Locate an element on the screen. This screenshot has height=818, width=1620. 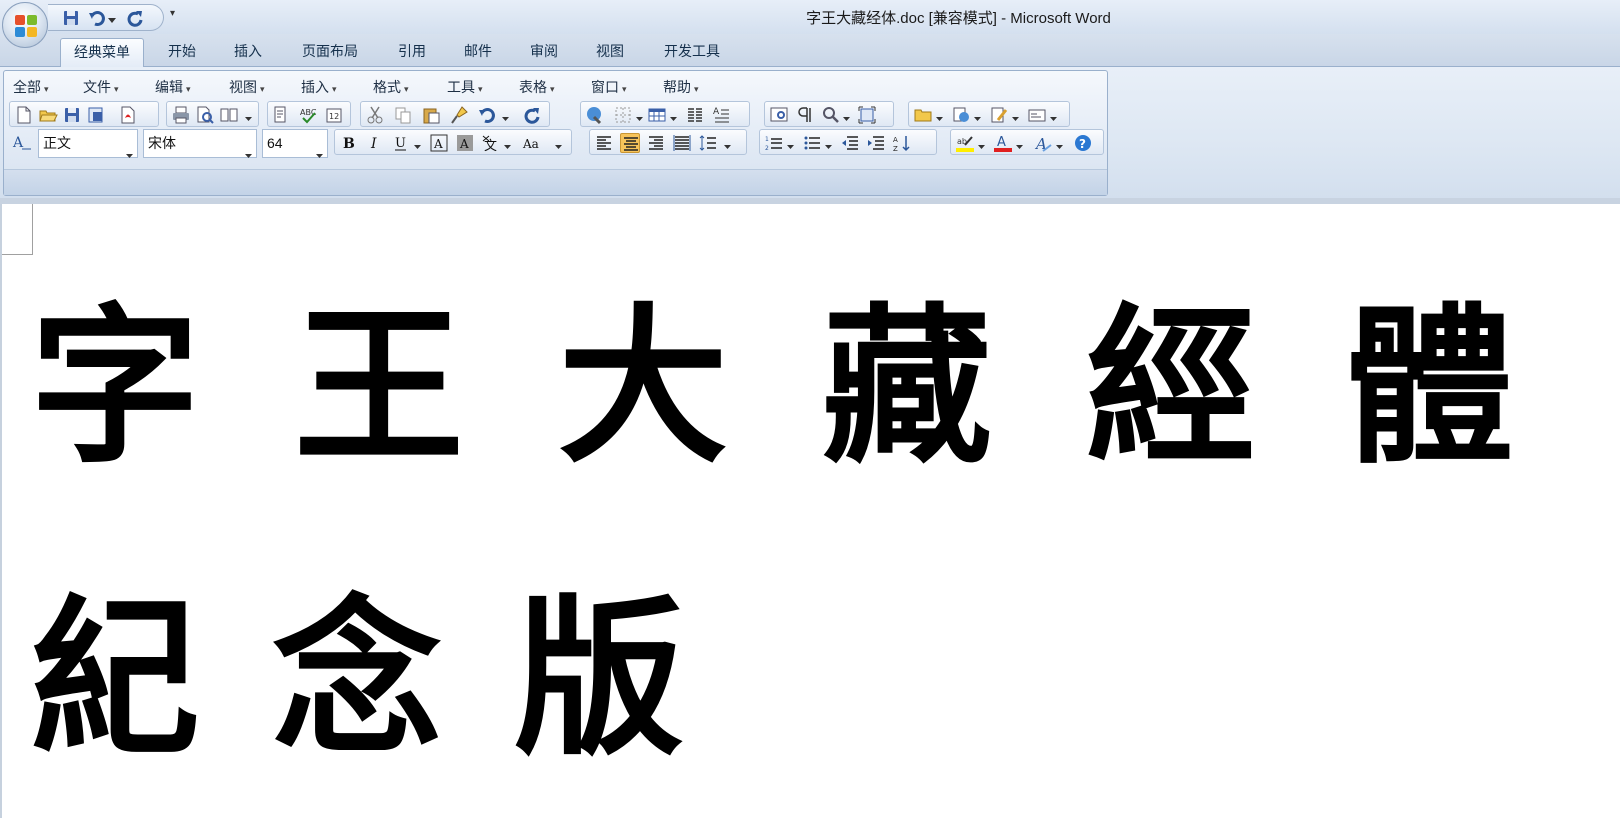
tab-view: 视图 is located at coordinates (610, 52).